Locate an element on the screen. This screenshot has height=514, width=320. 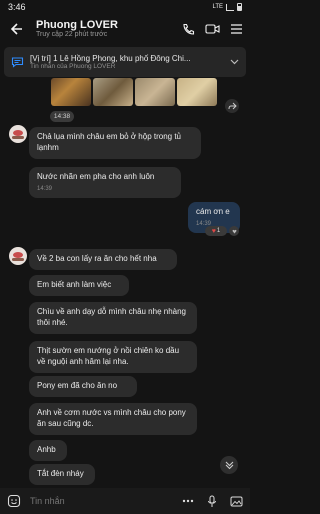
timestamp-pill: 14:38 is located at coordinates (62, 116).